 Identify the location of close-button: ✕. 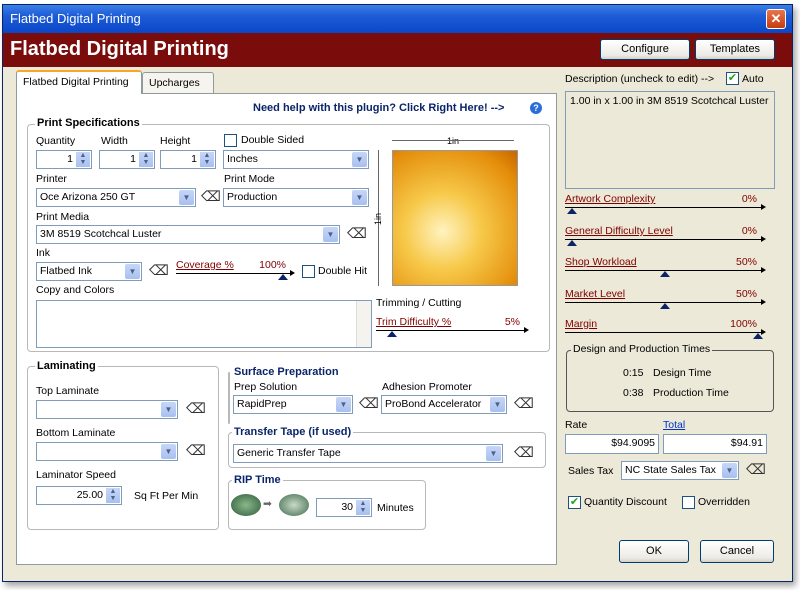
(776, 19).